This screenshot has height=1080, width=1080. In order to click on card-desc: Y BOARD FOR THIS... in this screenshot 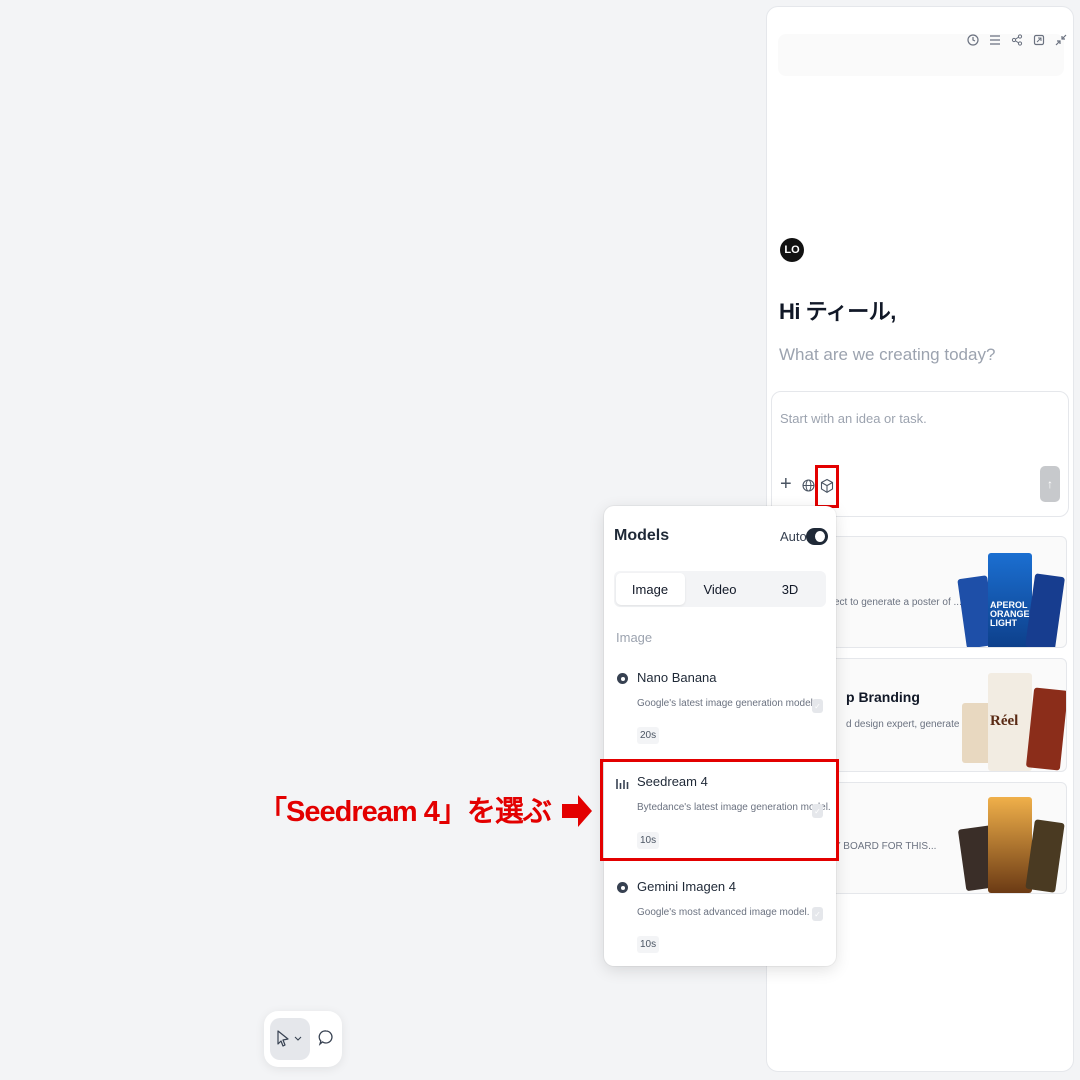, I will do `click(885, 846)`.